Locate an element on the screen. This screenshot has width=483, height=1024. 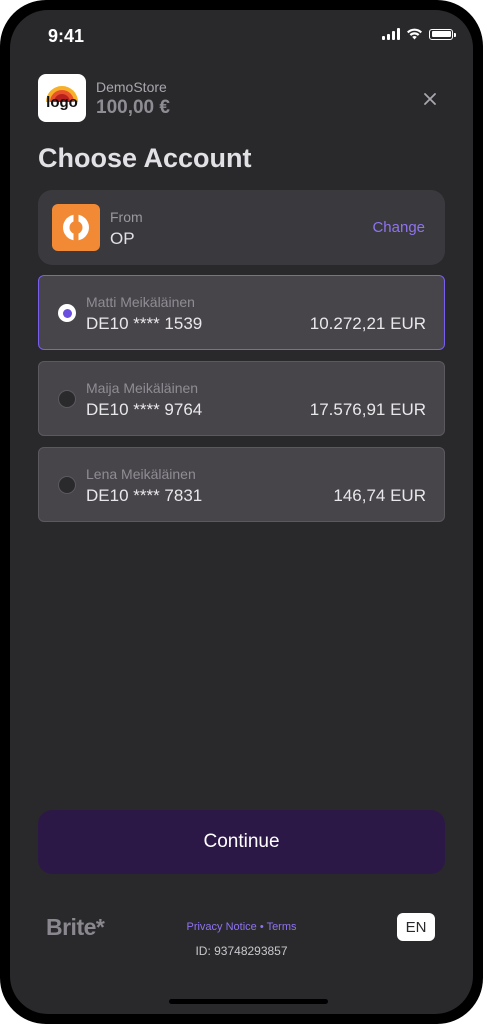
status-icons is located at coordinates (419, 34).